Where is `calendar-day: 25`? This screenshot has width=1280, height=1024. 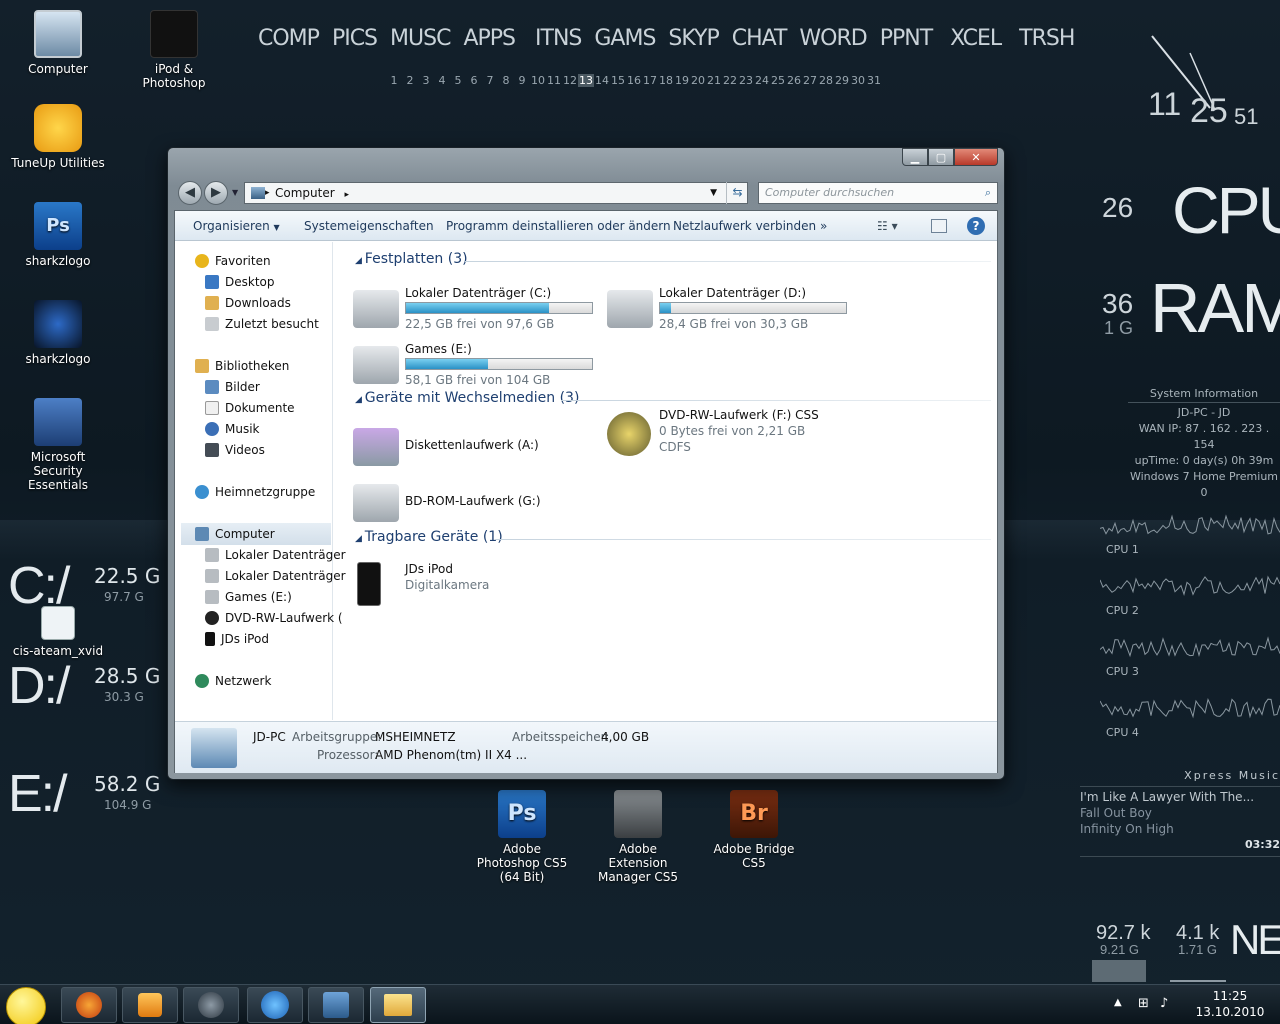 calendar-day: 25 is located at coordinates (778, 80).